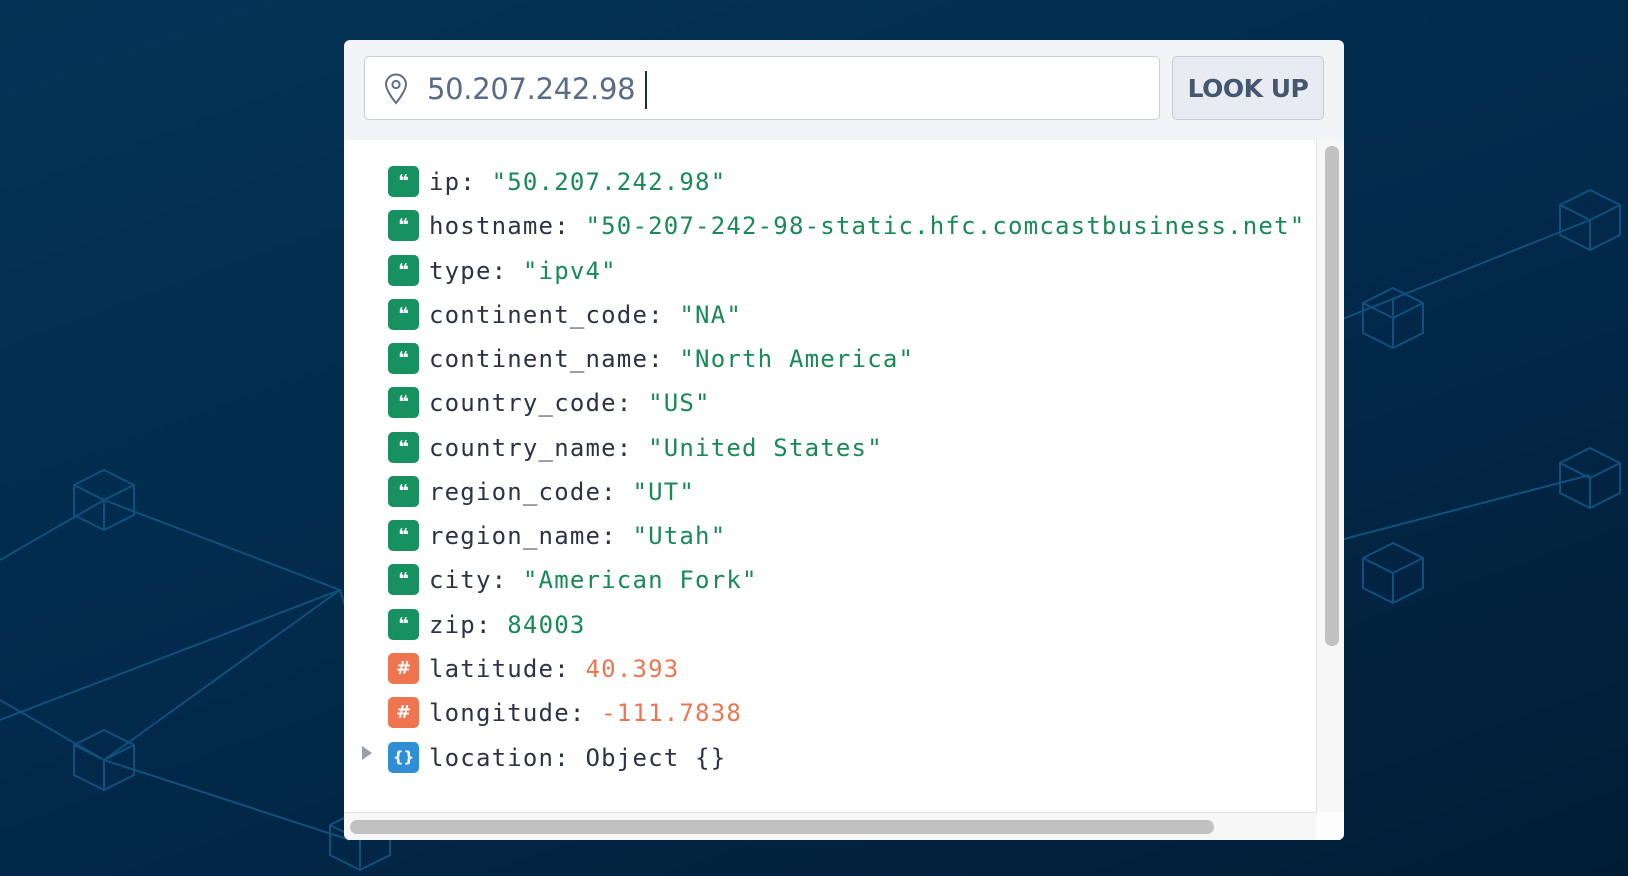  What do you see at coordinates (531, 448) in the screenshot?
I see `result-key: country_name:` at bounding box center [531, 448].